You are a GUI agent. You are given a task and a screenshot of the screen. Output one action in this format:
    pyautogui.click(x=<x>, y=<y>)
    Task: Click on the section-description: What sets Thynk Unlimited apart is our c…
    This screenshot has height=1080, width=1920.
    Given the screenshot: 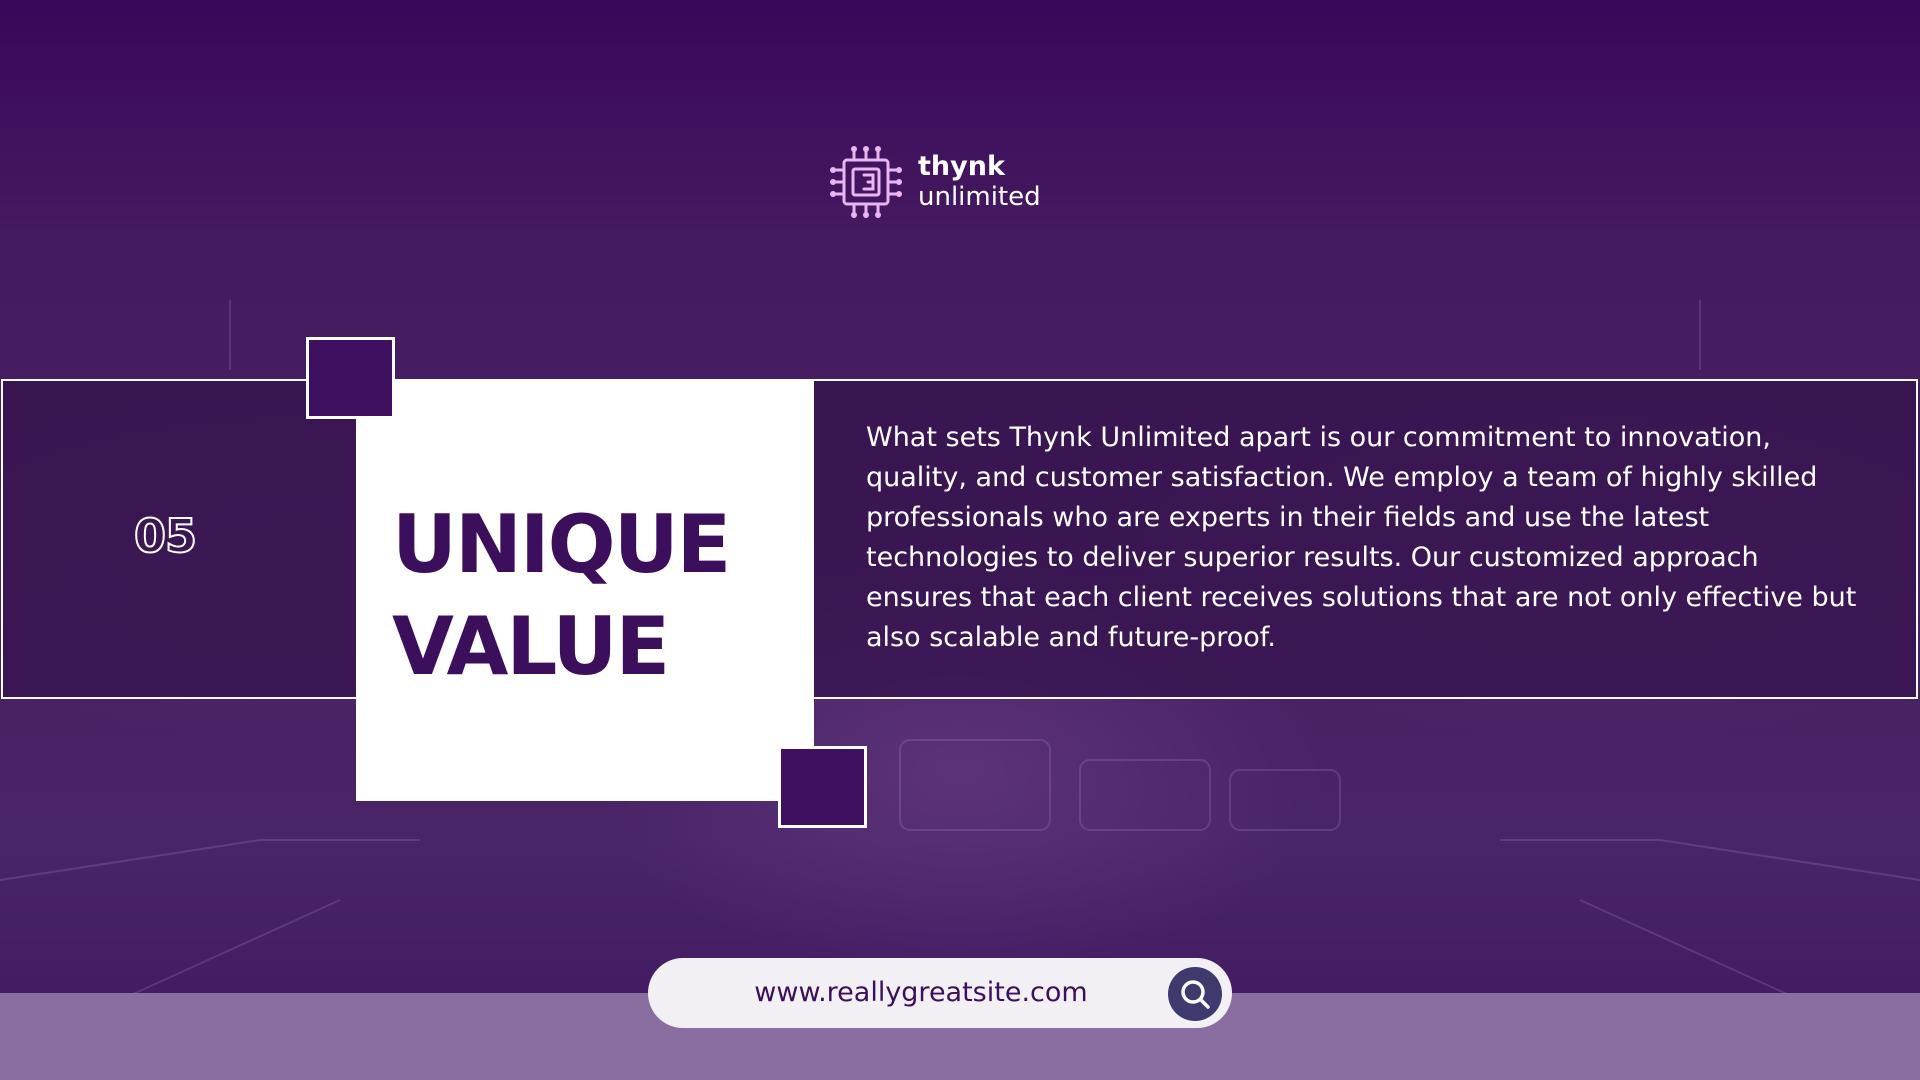 What is the action you would take?
    pyautogui.click(x=1361, y=537)
    